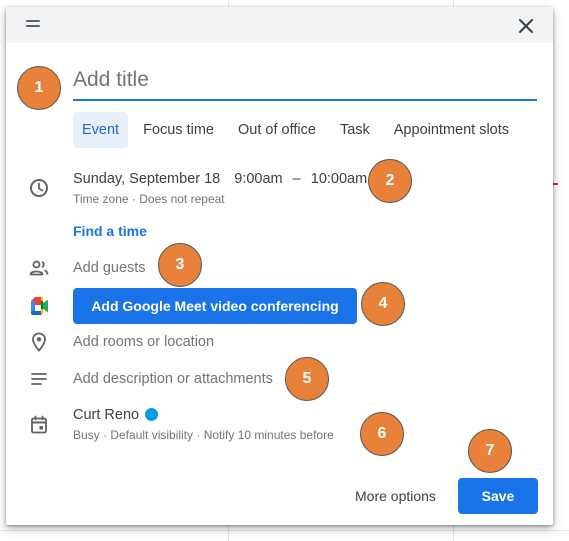 The height and width of the screenshot is (541, 569). Describe the element at coordinates (39, 306) in the screenshot. I see `google-meet-icon` at that location.